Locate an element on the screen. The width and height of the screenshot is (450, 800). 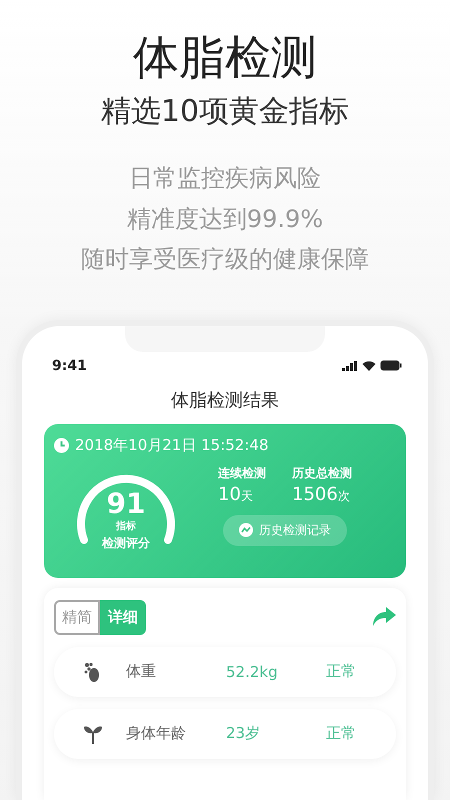
view-tab: 精简 is located at coordinates (77, 617).